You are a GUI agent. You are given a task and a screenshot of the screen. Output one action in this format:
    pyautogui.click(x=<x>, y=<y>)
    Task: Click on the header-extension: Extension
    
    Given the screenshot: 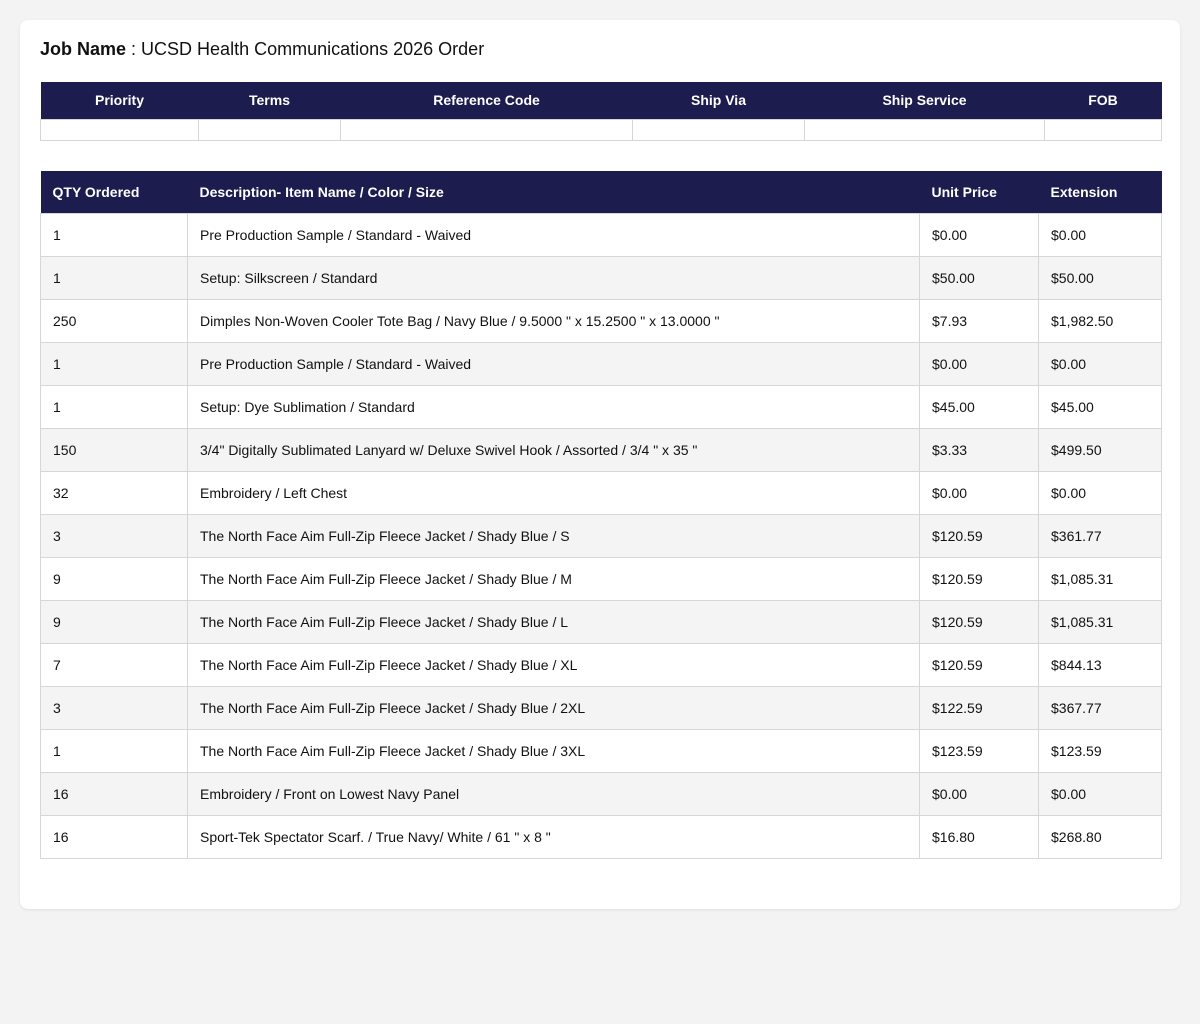 What is the action you would take?
    pyautogui.click(x=1100, y=192)
    